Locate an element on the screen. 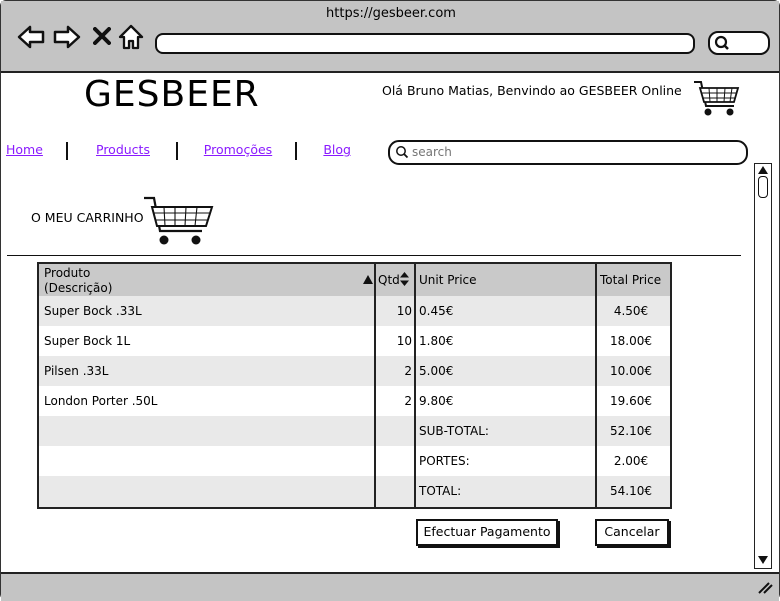 This screenshot has height=601, width=780. browser-toolbar: https://gesbeer.com is located at coordinates (390, 37).